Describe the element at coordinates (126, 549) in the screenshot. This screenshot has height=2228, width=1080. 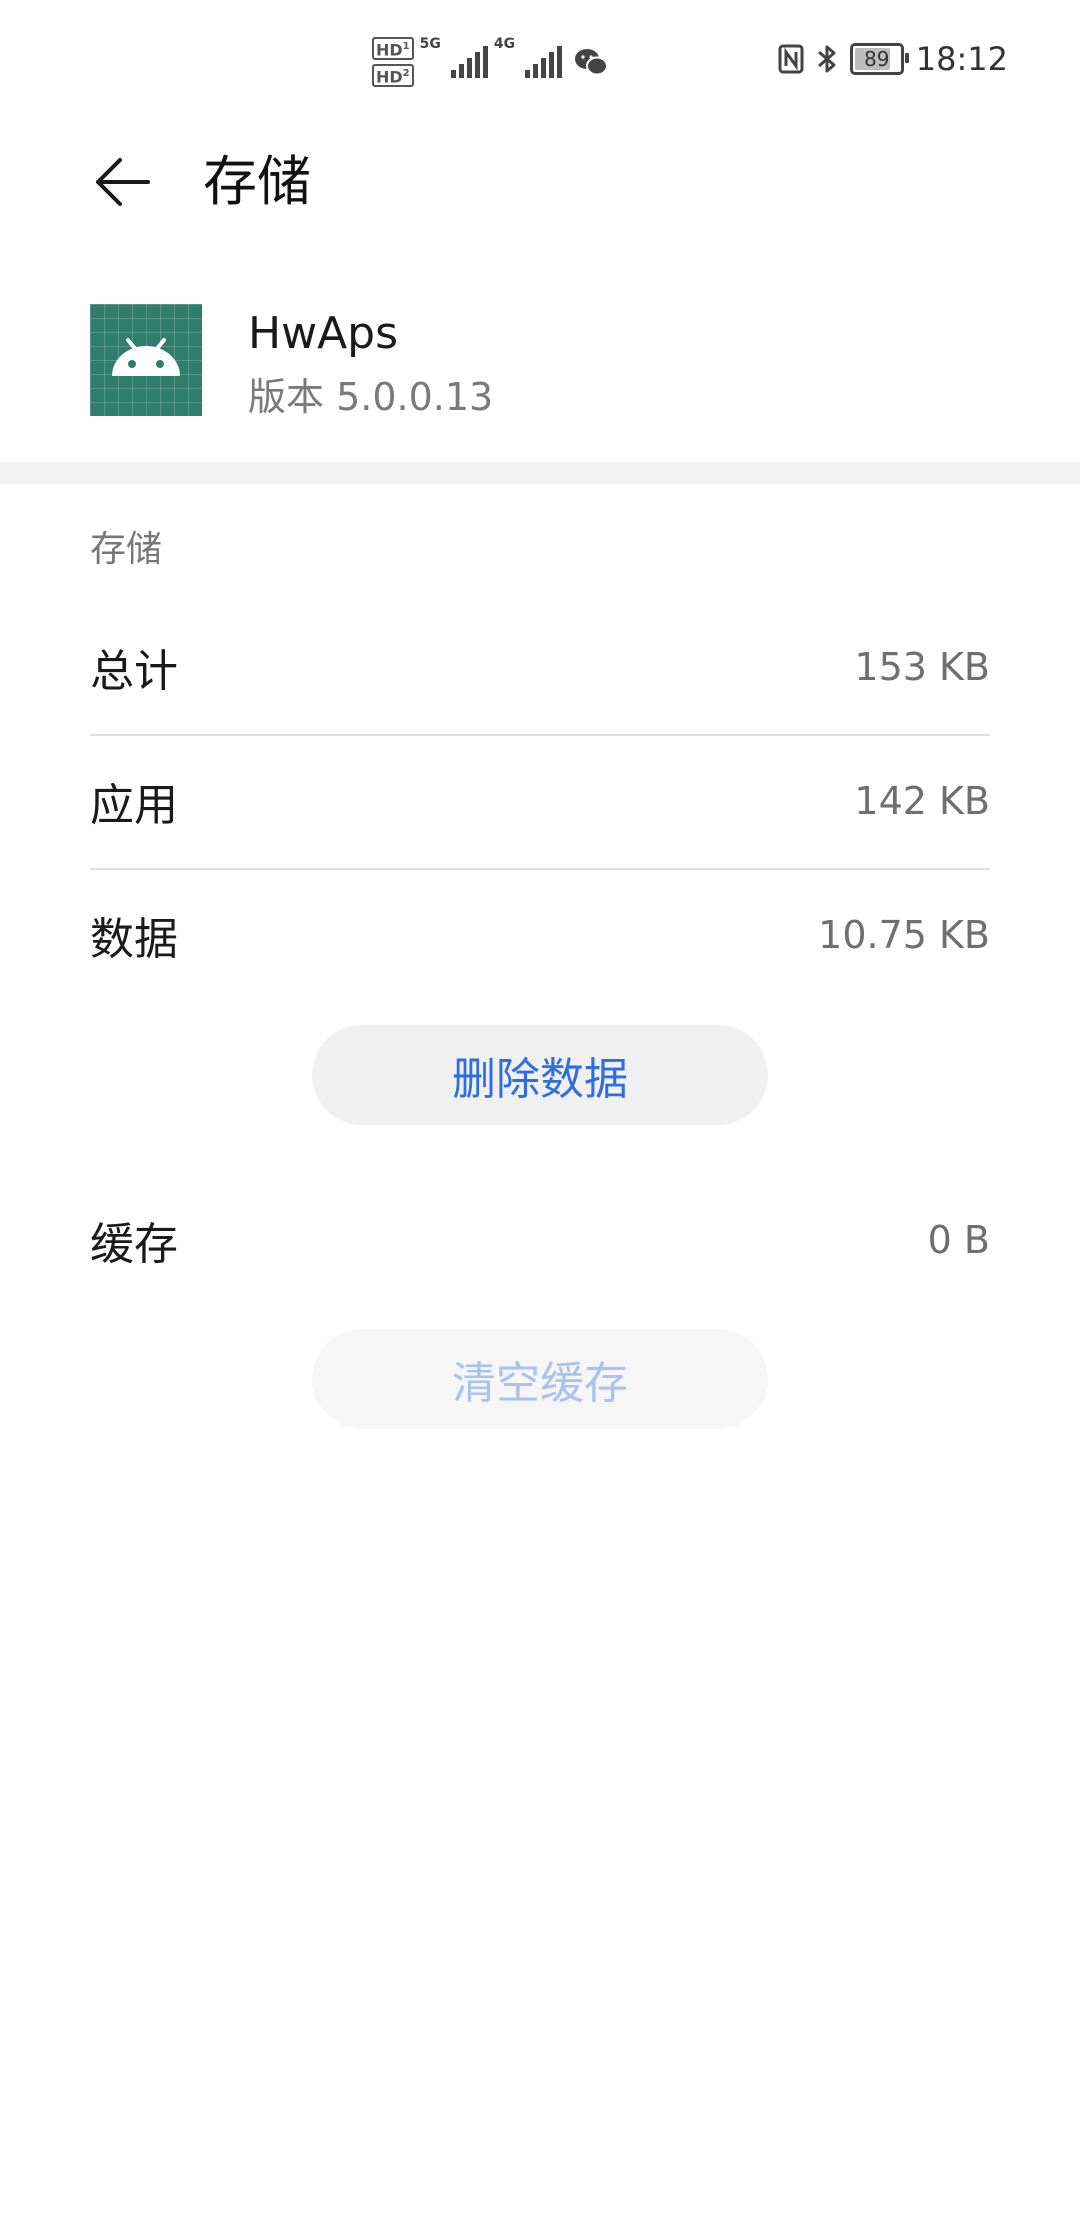
I see `section-label-storage: 存储` at that location.